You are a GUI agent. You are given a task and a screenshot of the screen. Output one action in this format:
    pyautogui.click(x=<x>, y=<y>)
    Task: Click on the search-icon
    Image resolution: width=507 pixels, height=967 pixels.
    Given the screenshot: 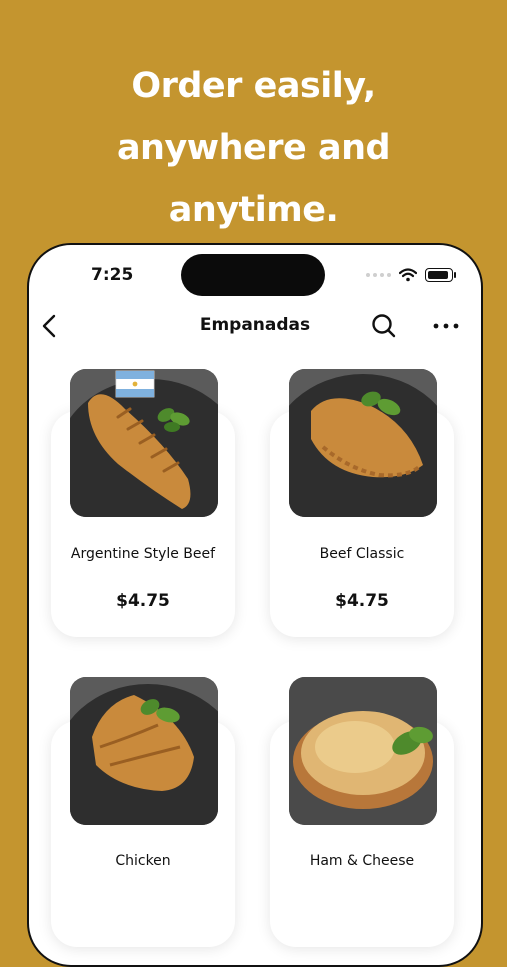 What is the action you would take?
    pyautogui.click(x=384, y=326)
    